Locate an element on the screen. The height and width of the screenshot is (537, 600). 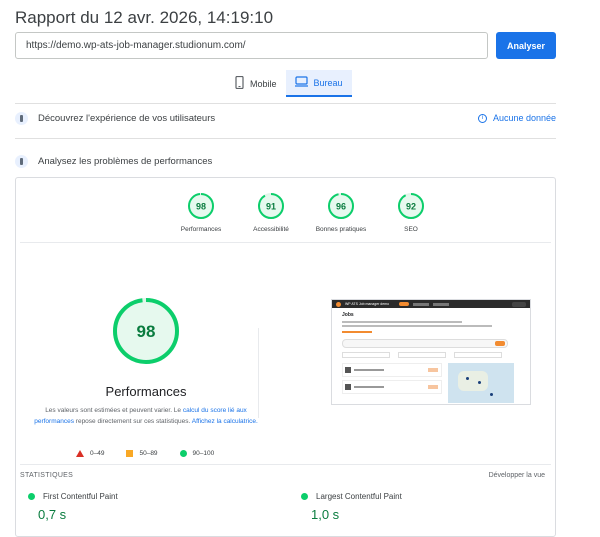
gauge-seo: 92 SEO is located at coordinates (411, 212).